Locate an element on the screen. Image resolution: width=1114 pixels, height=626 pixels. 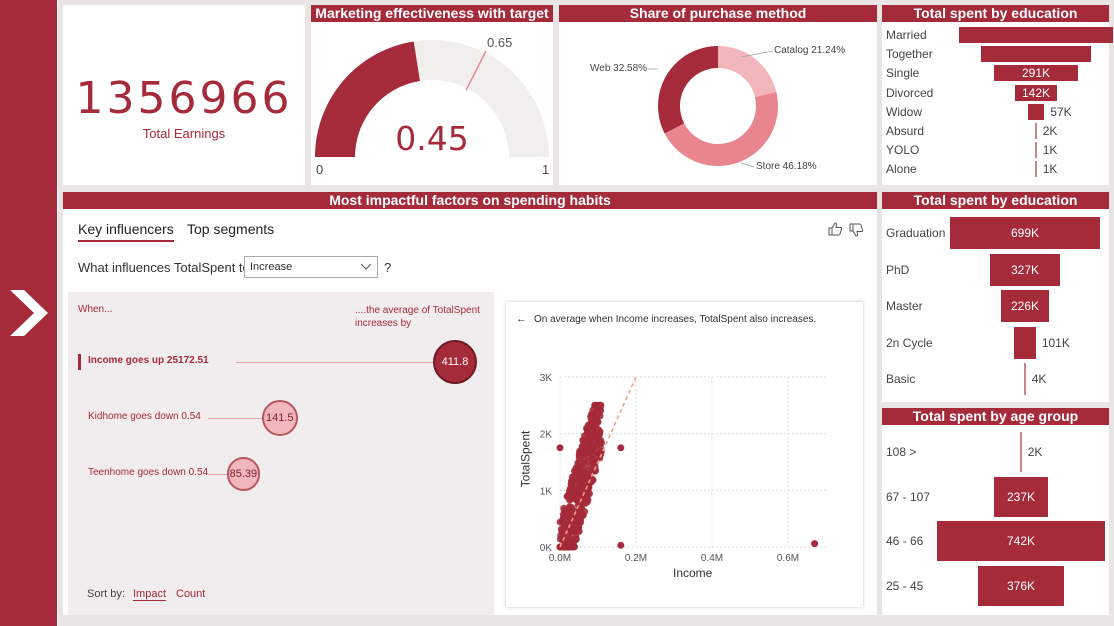
target-dropdown: Increase is located at coordinates (311, 267).